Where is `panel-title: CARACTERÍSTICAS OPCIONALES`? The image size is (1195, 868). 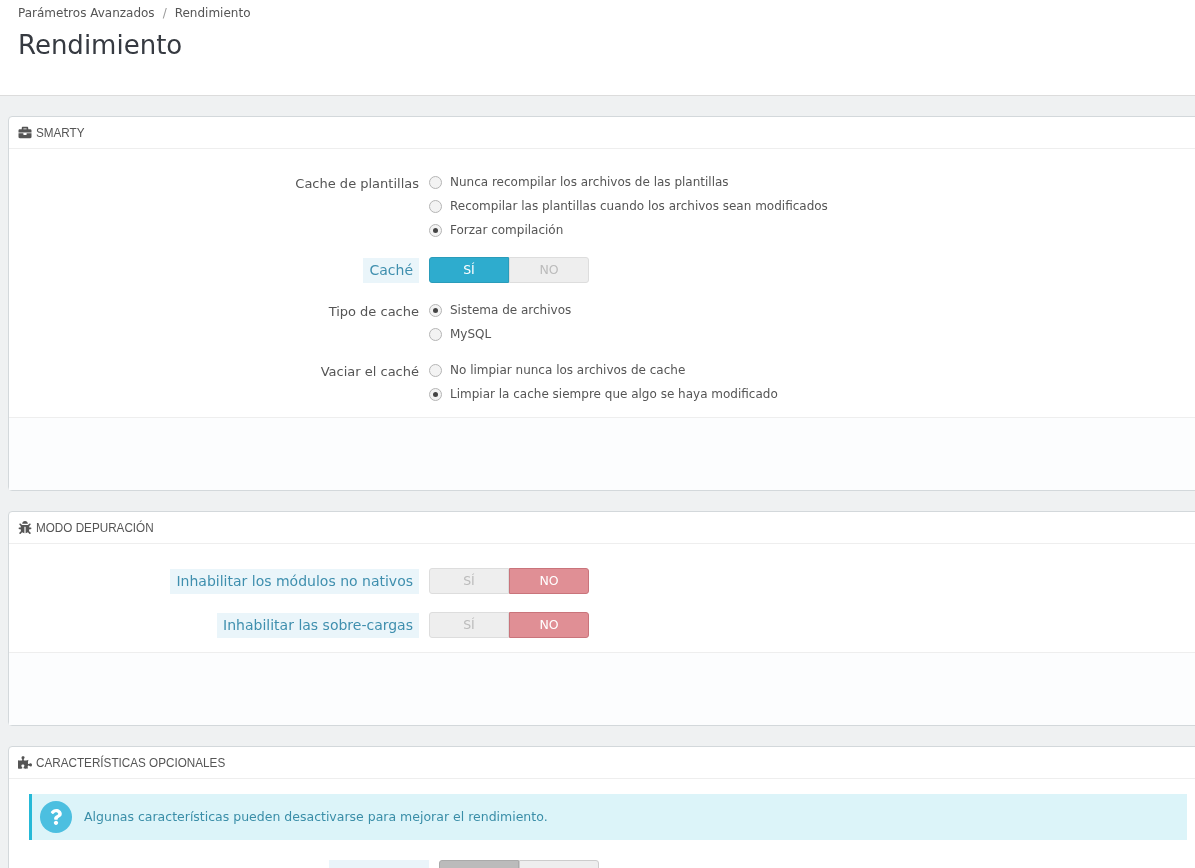 panel-title: CARACTERÍSTICAS OPCIONALES is located at coordinates (131, 762).